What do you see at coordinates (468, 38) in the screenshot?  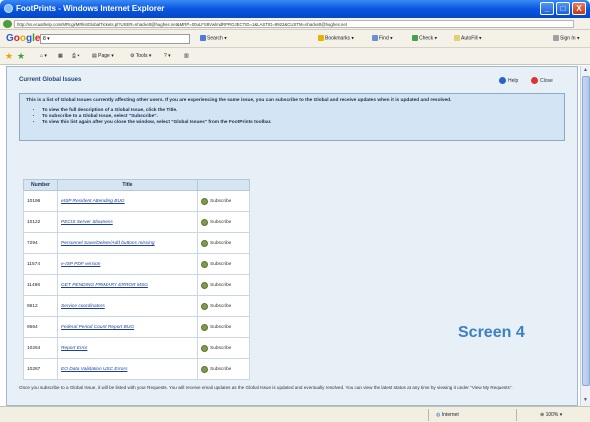 I see `autofill-button: AutoFill ▾` at bounding box center [468, 38].